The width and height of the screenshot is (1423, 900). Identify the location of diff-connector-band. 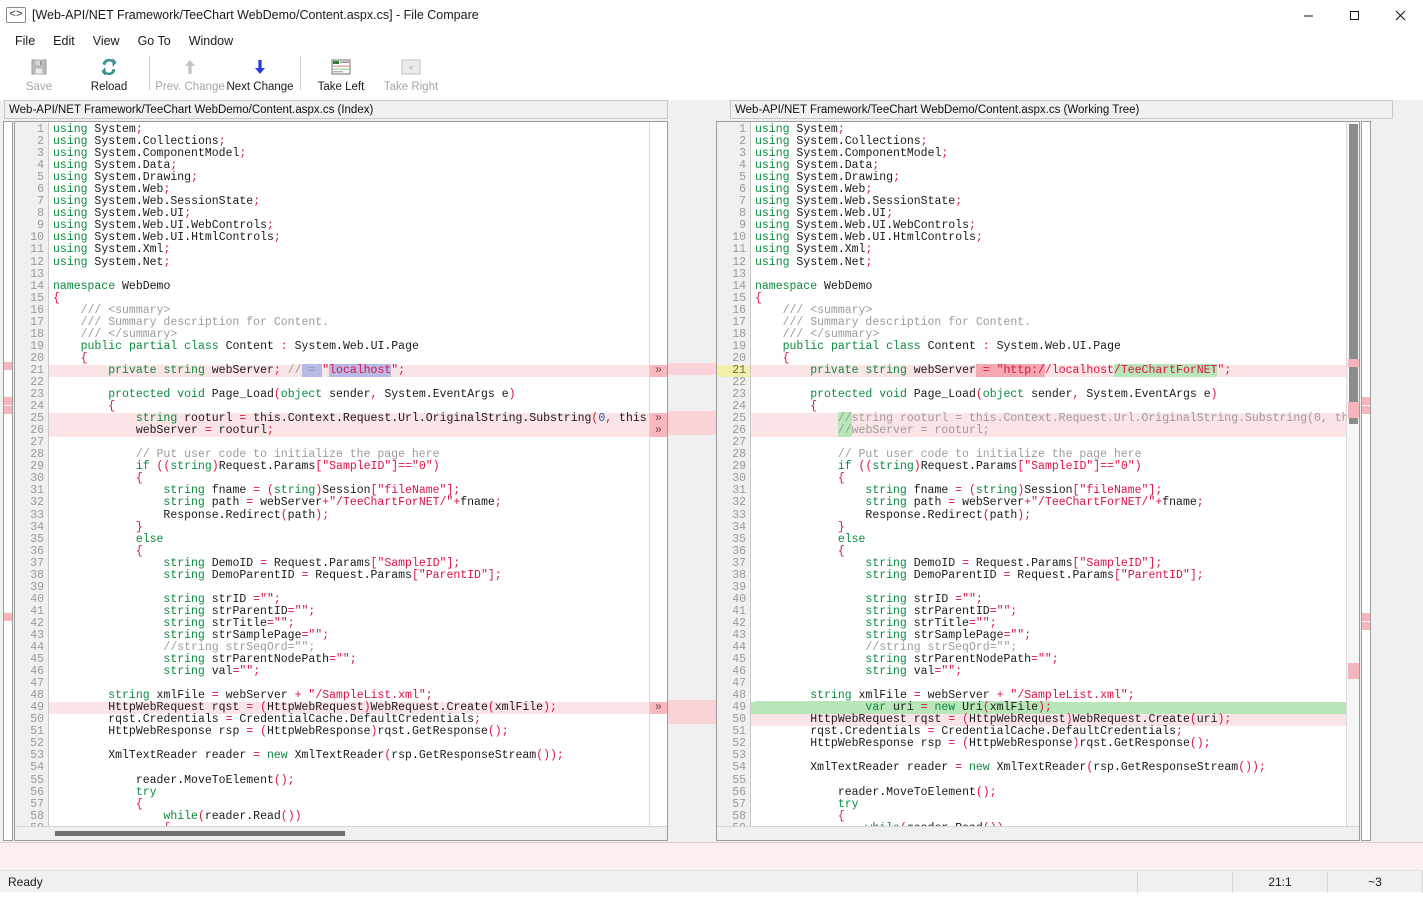
(692, 369).